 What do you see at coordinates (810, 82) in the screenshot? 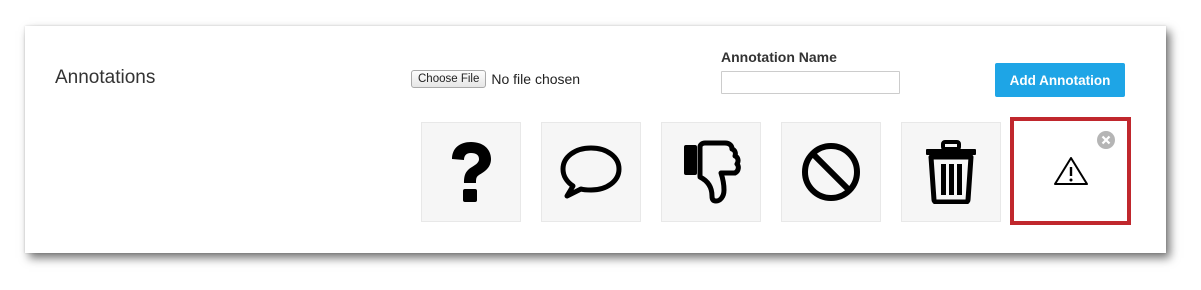
I see `annotation-name-input` at bounding box center [810, 82].